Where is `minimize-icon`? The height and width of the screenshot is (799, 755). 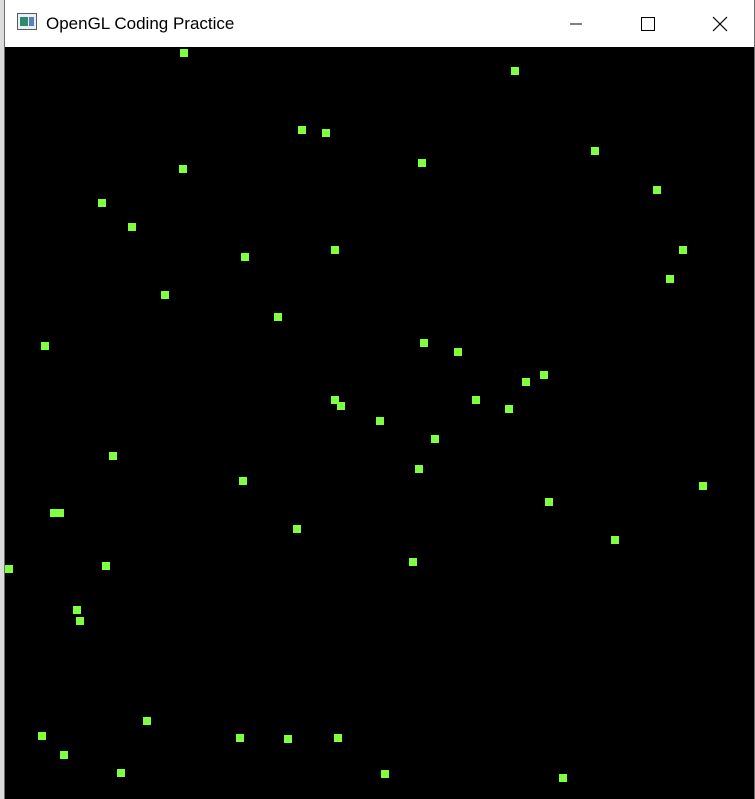 minimize-icon is located at coordinates (576, 23).